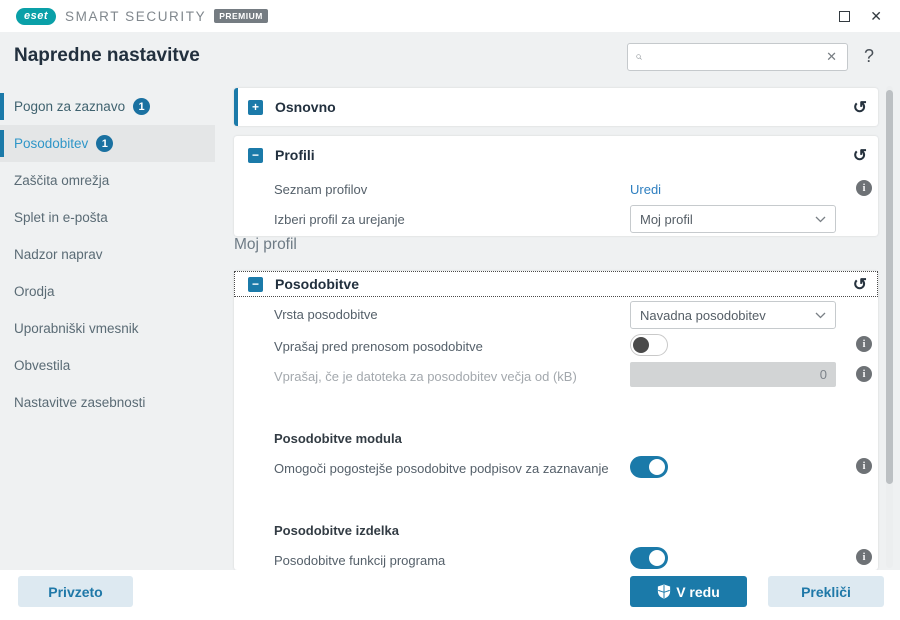  What do you see at coordinates (107, 254) in the screenshot?
I see `sidebar-item-nadzor-naprav: Nadzor naprav` at bounding box center [107, 254].